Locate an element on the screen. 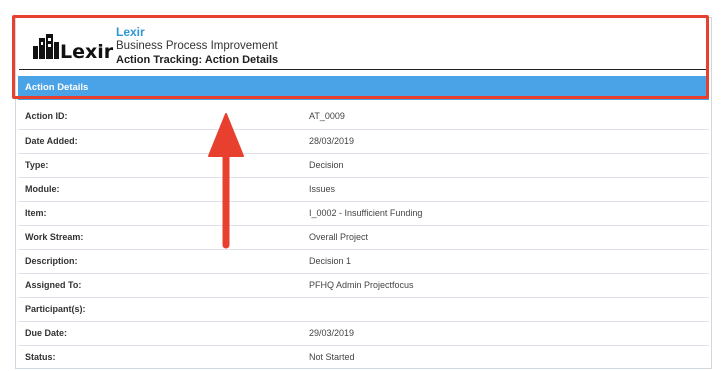 The height and width of the screenshot is (371, 722). table-row: Status: Not Started is located at coordinates (363, 357).